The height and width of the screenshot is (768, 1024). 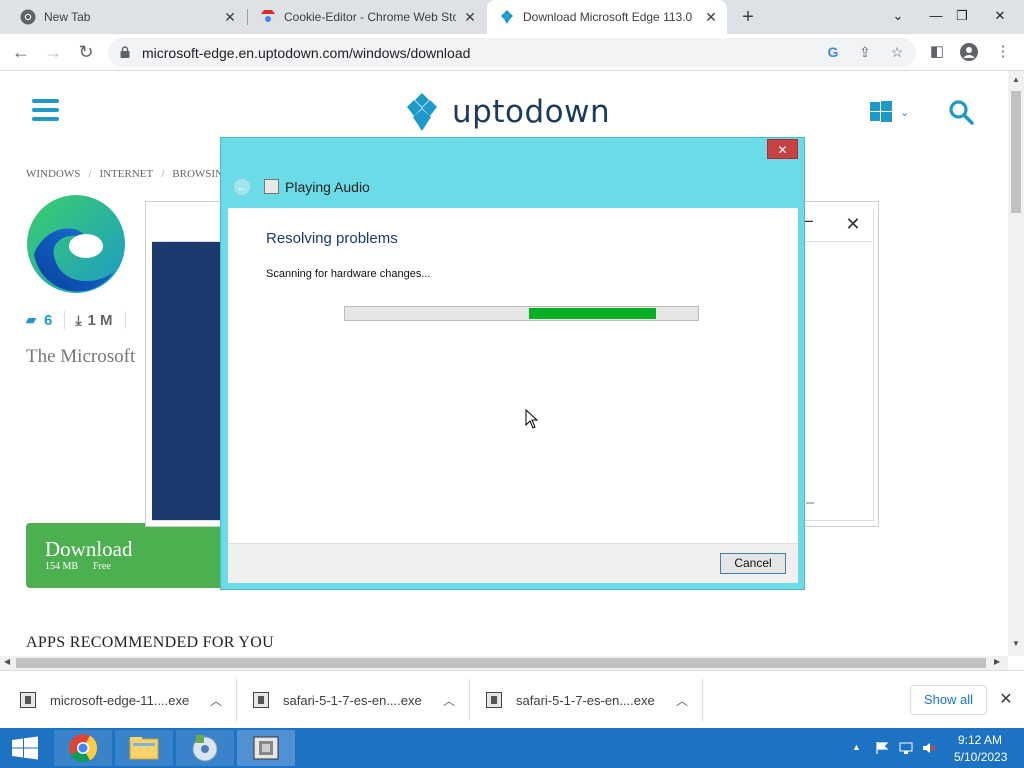 What do you see at coordinates (906, 748) in the screenshot?
I see `network-icon` at bounding box center [906, 748].